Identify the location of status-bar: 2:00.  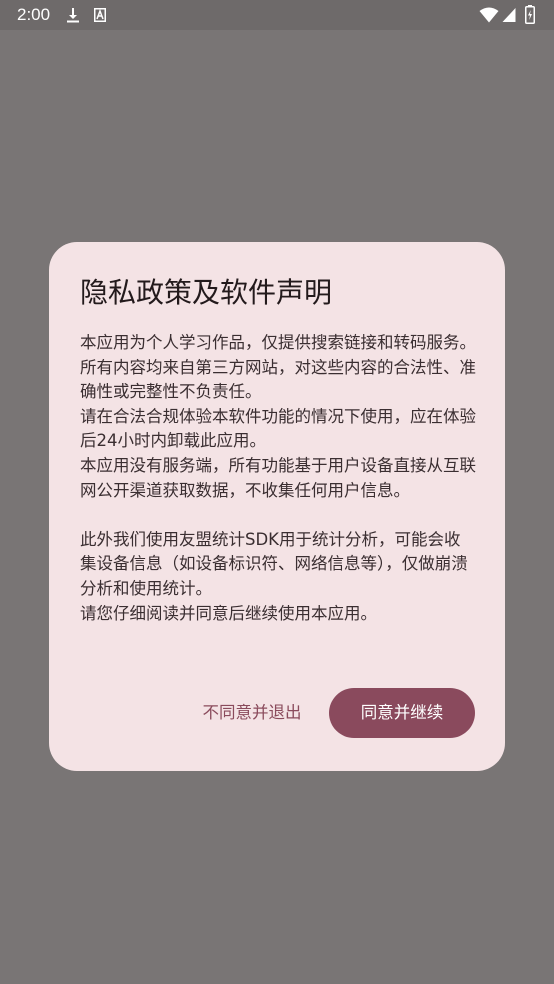
(277, 15).